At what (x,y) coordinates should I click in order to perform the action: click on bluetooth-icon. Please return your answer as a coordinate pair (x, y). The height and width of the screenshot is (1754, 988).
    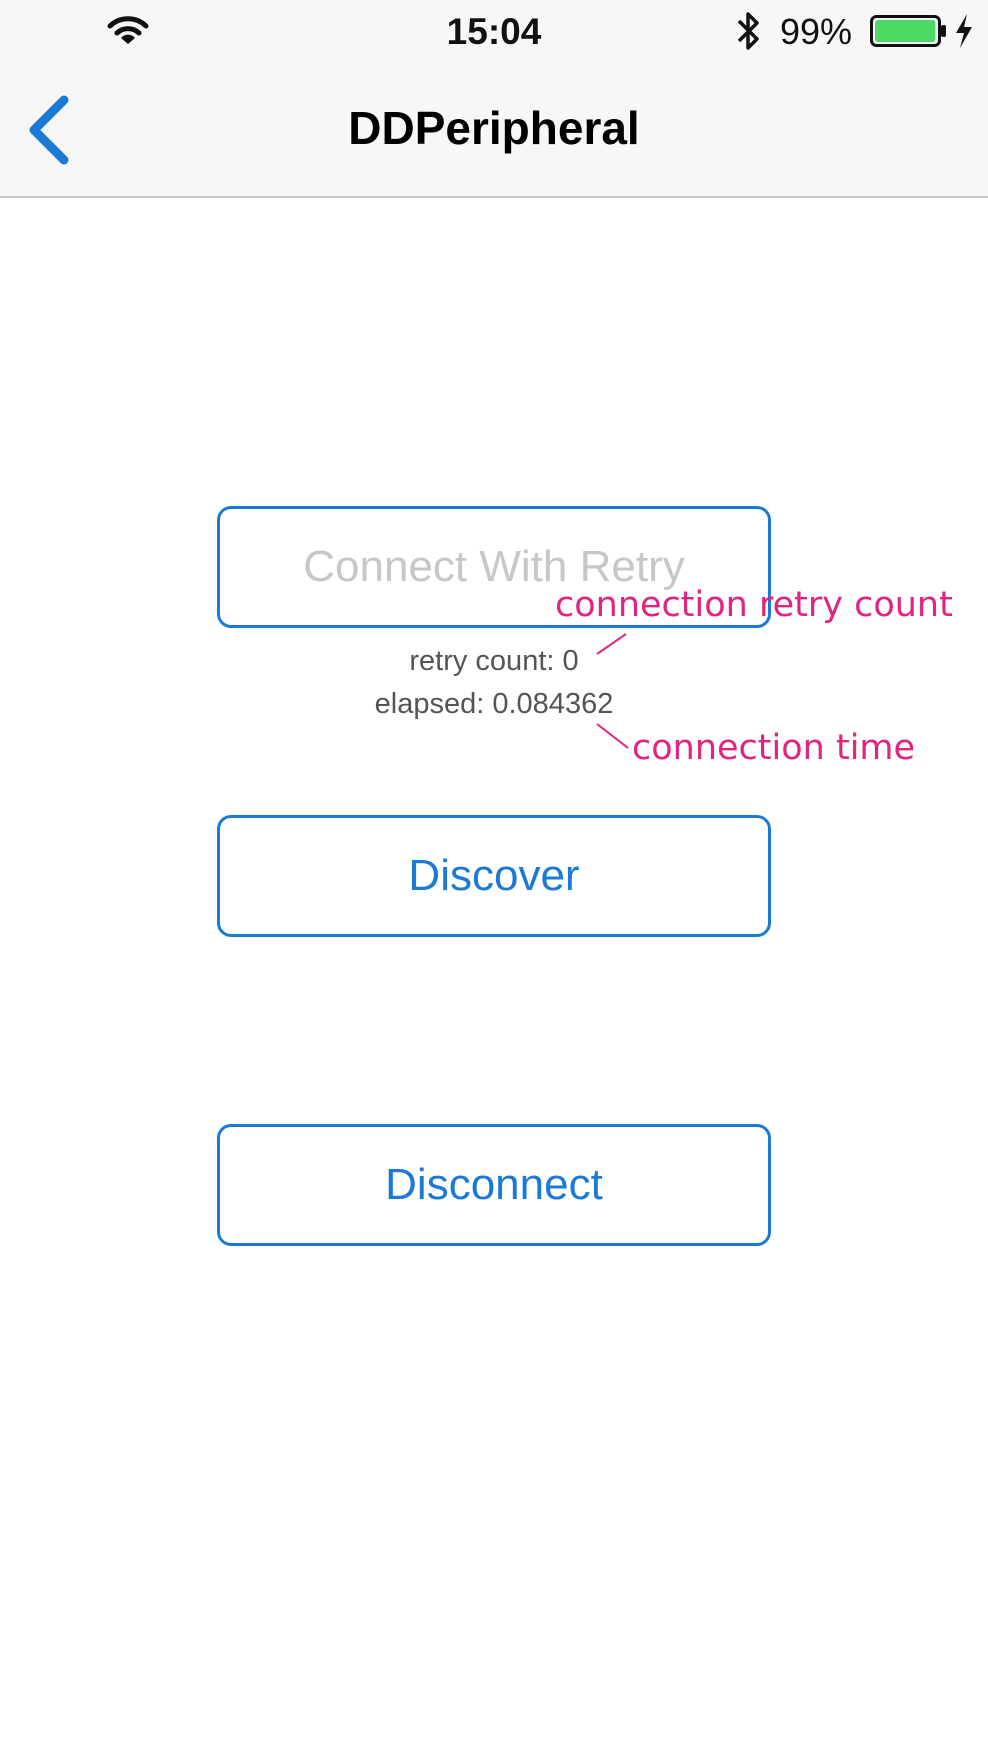
    Looking at the image, I should click on (748, 31).